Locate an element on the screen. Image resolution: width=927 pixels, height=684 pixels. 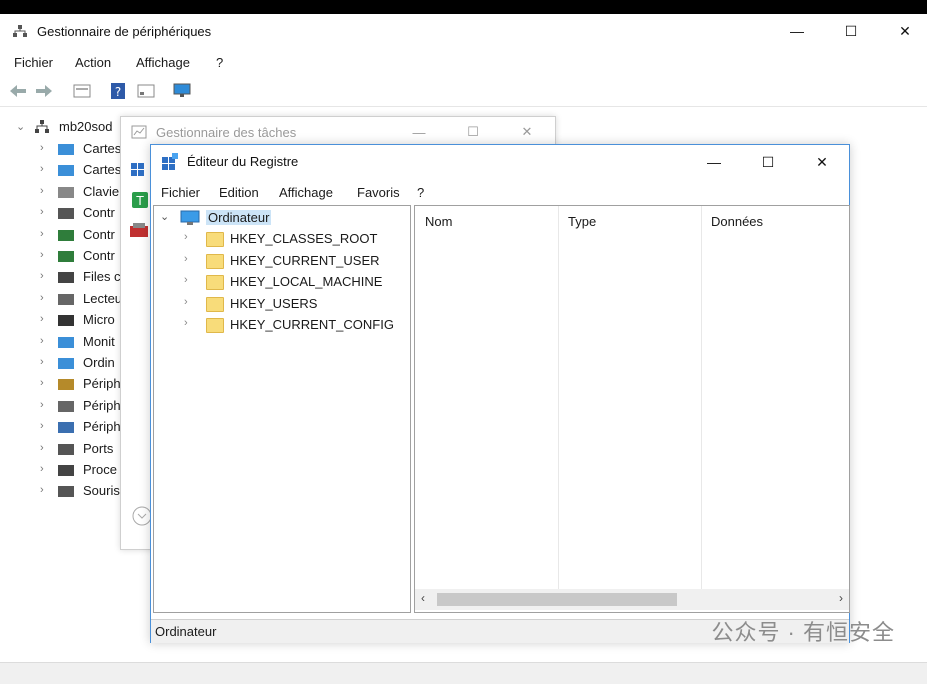
registry-minimize-button: — is located at coordinates (714, 162).